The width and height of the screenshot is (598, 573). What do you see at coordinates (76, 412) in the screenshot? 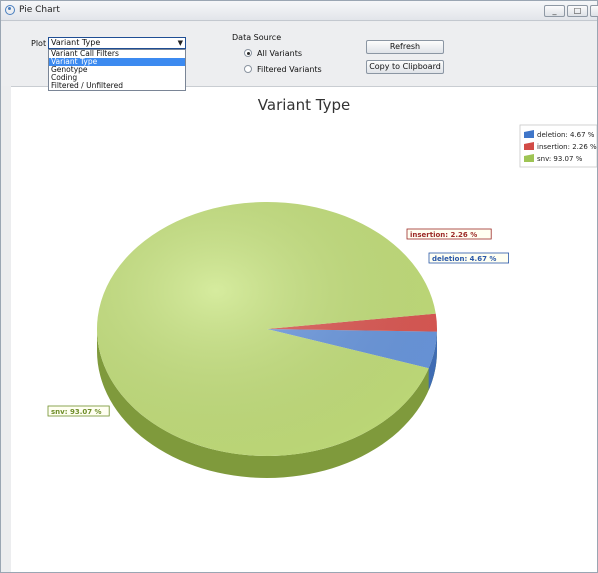
I see `slice-label-snv: snv: 93.07 %` at bounding box center [76, 412].